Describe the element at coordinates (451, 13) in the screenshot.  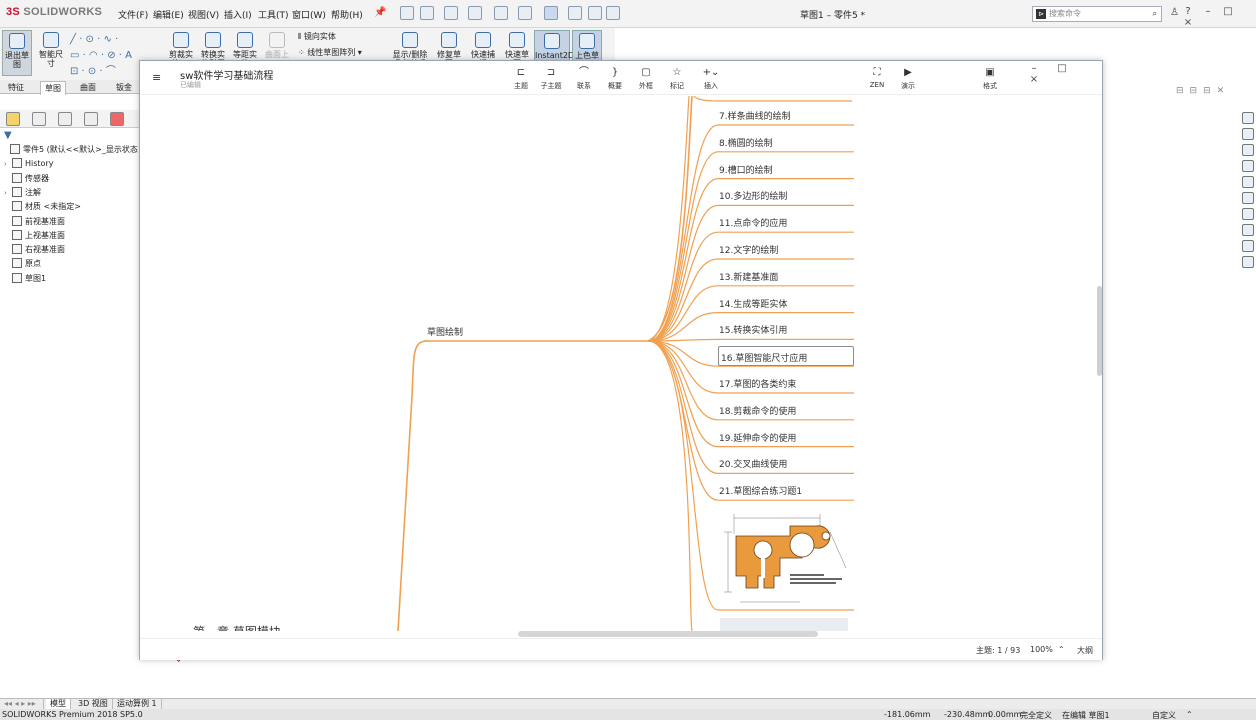
I see `open-file-icon` at that location.